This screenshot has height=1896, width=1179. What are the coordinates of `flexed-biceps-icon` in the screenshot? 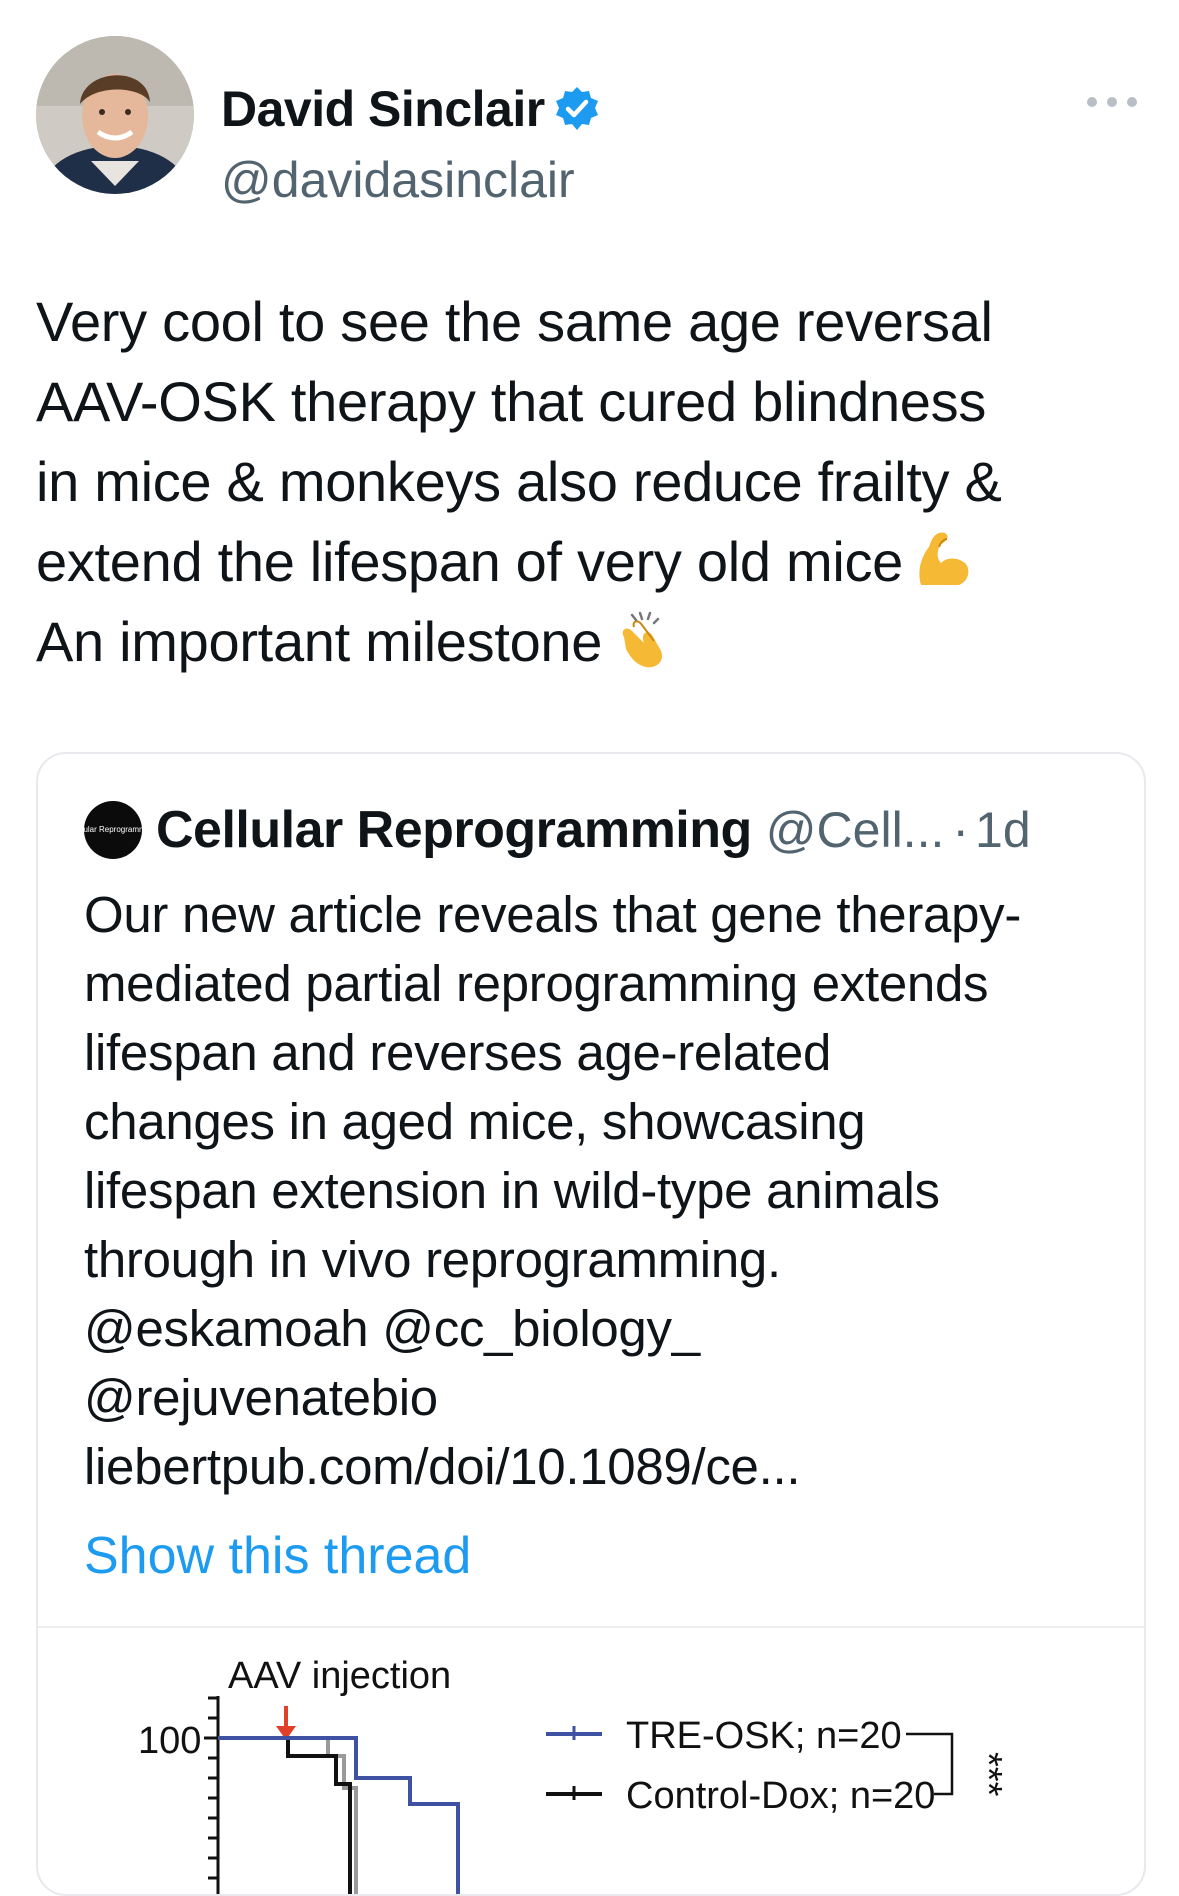 It's located at (943, 559).